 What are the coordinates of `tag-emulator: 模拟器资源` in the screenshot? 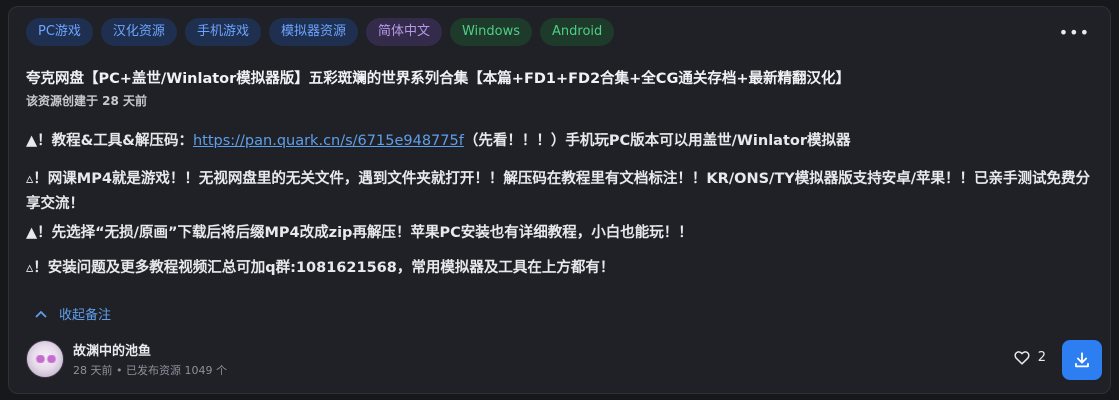 It's located at (313, 32).